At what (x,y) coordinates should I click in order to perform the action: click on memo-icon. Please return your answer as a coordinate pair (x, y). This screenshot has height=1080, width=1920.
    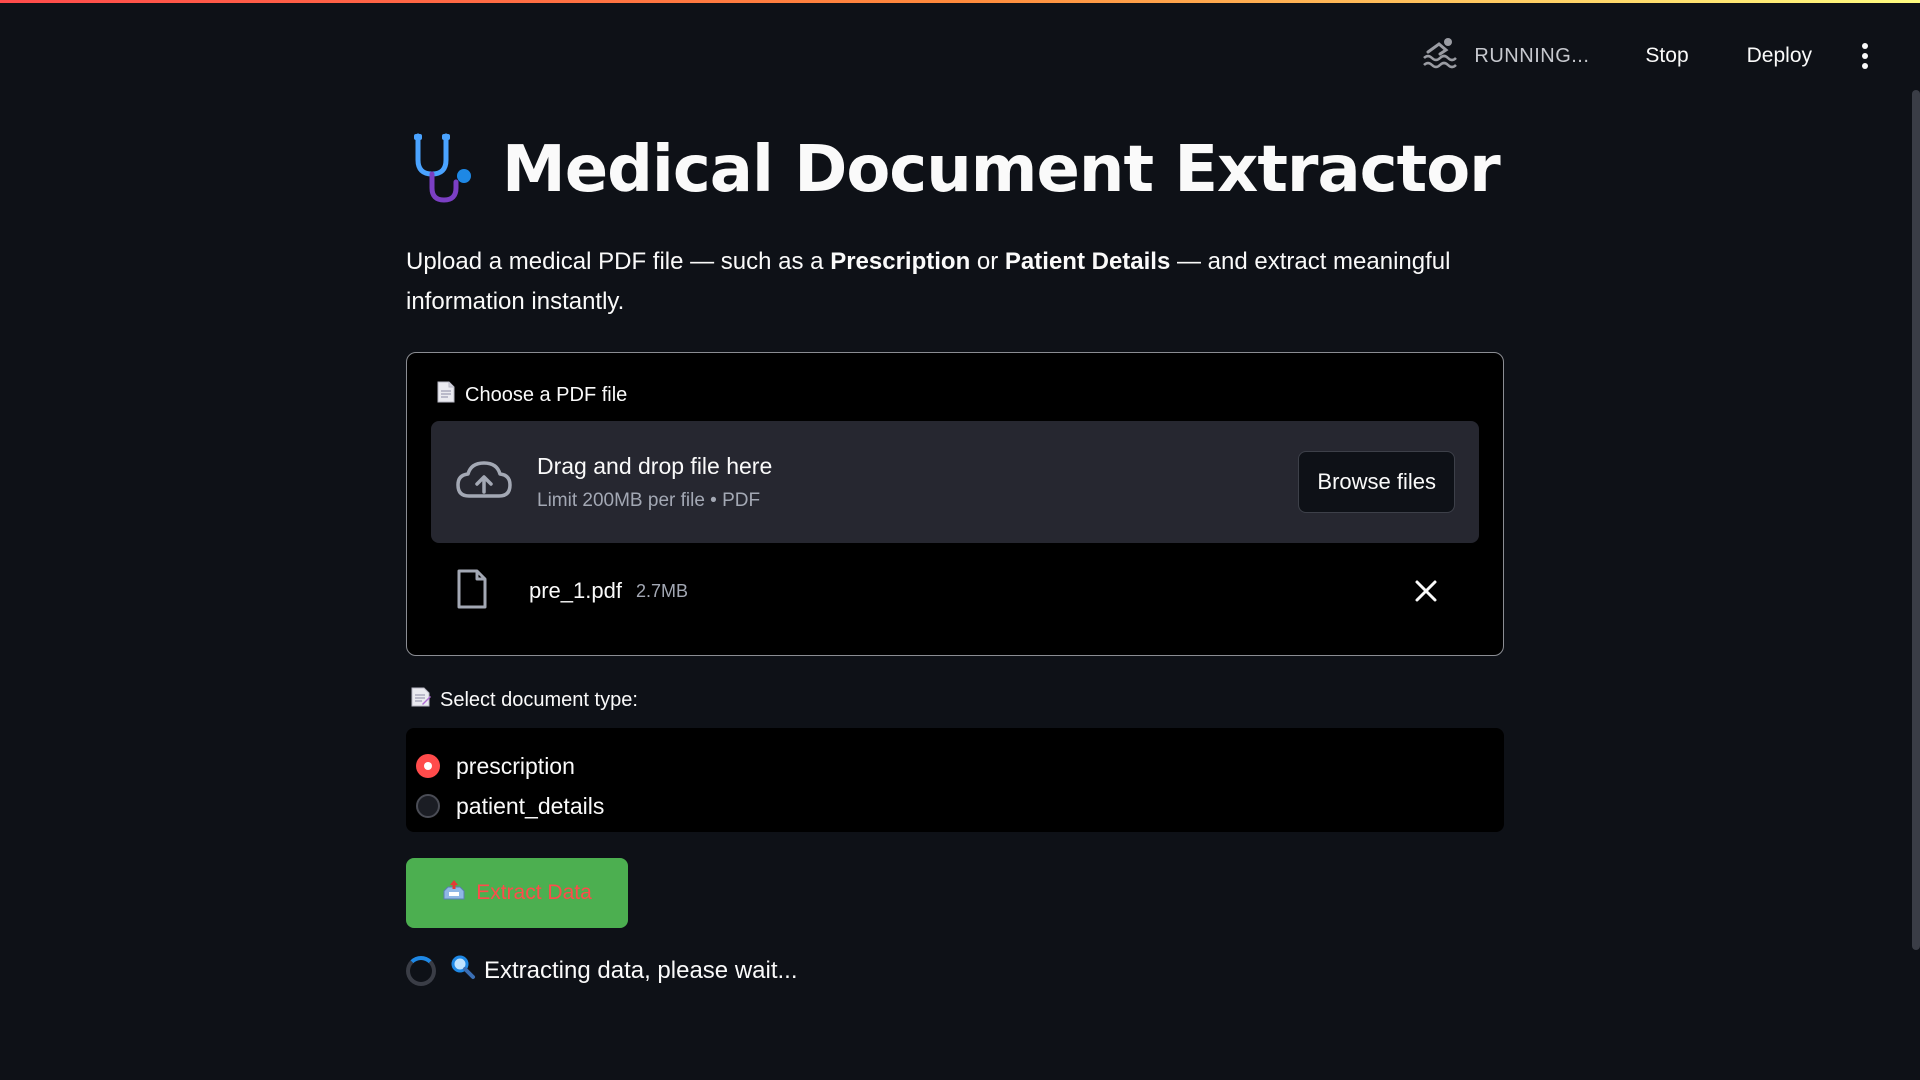
    Looking at the image, I should click on (421, 700).